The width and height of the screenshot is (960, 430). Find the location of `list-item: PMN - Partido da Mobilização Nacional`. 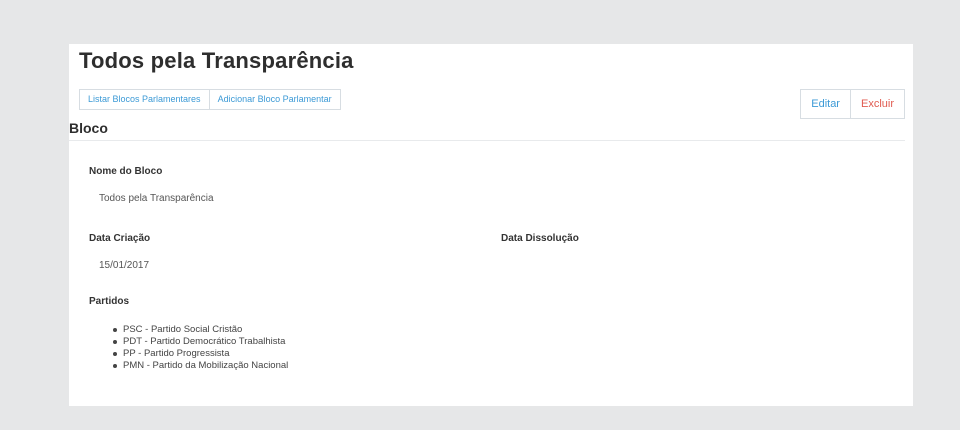

list-item: PMN - Partido da Mobilização Nacional is located at coordinates (200, 366).